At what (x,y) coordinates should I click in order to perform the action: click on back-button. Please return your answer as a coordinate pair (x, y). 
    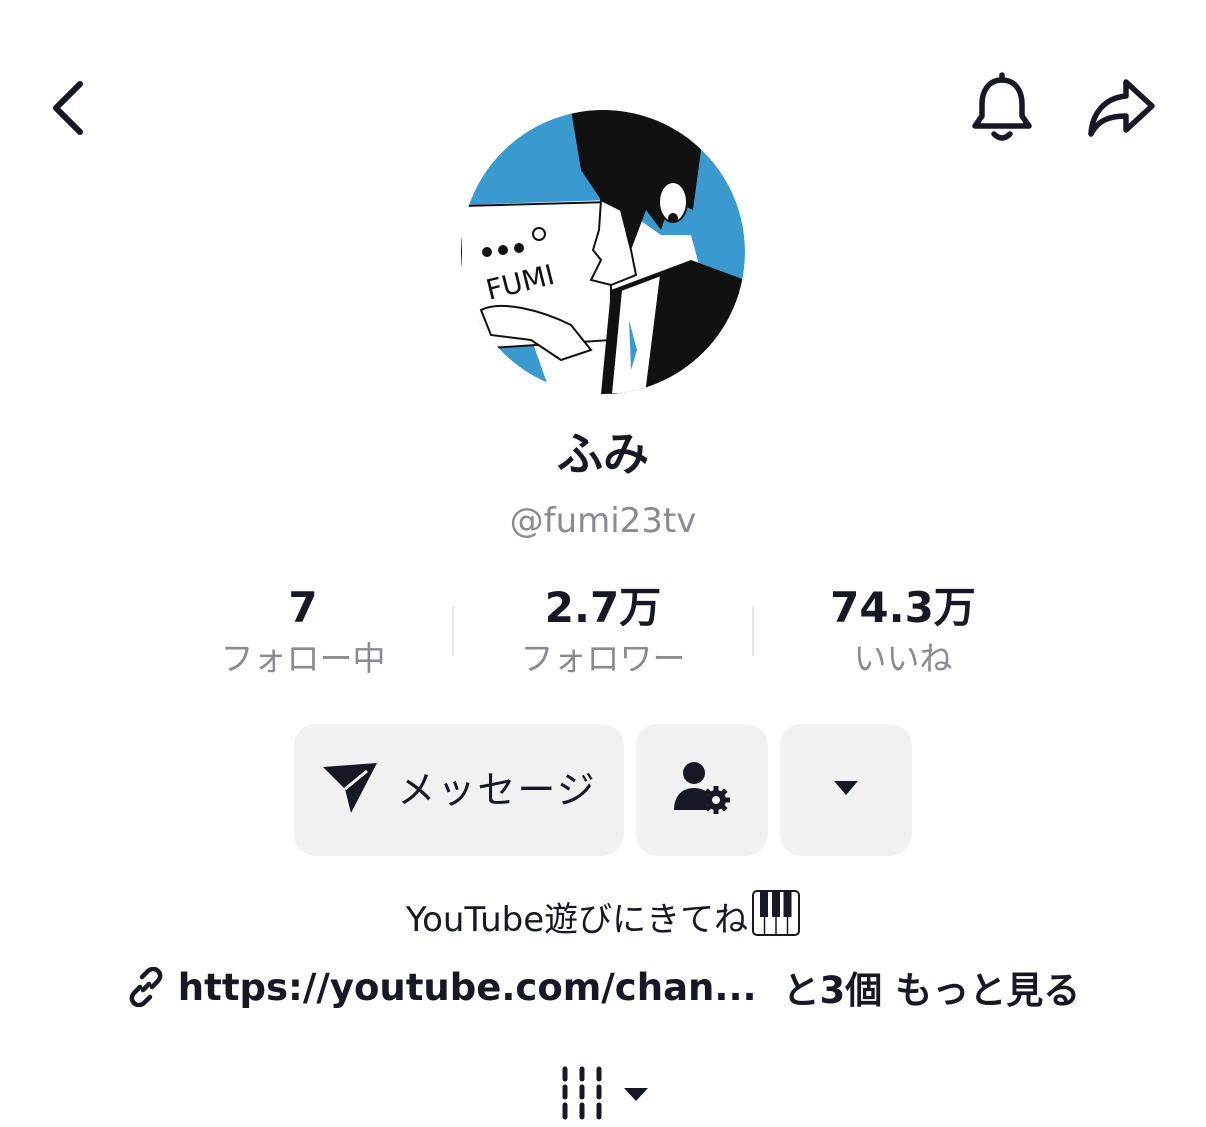
    Looking at the image, I should click on (68, 110).